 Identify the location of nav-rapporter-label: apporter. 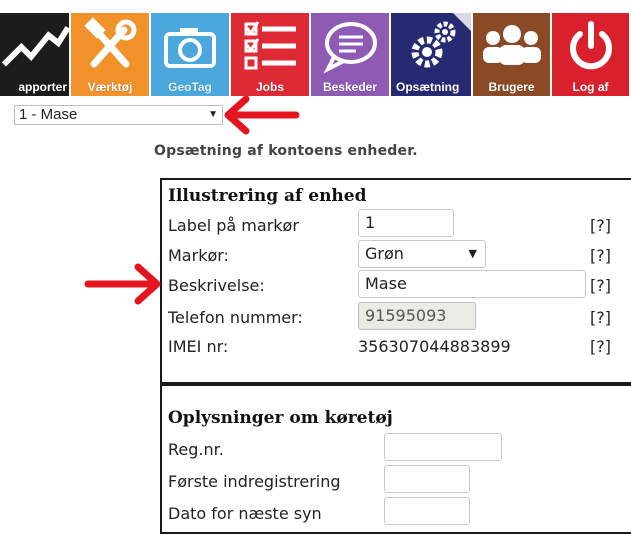
(42, 87).